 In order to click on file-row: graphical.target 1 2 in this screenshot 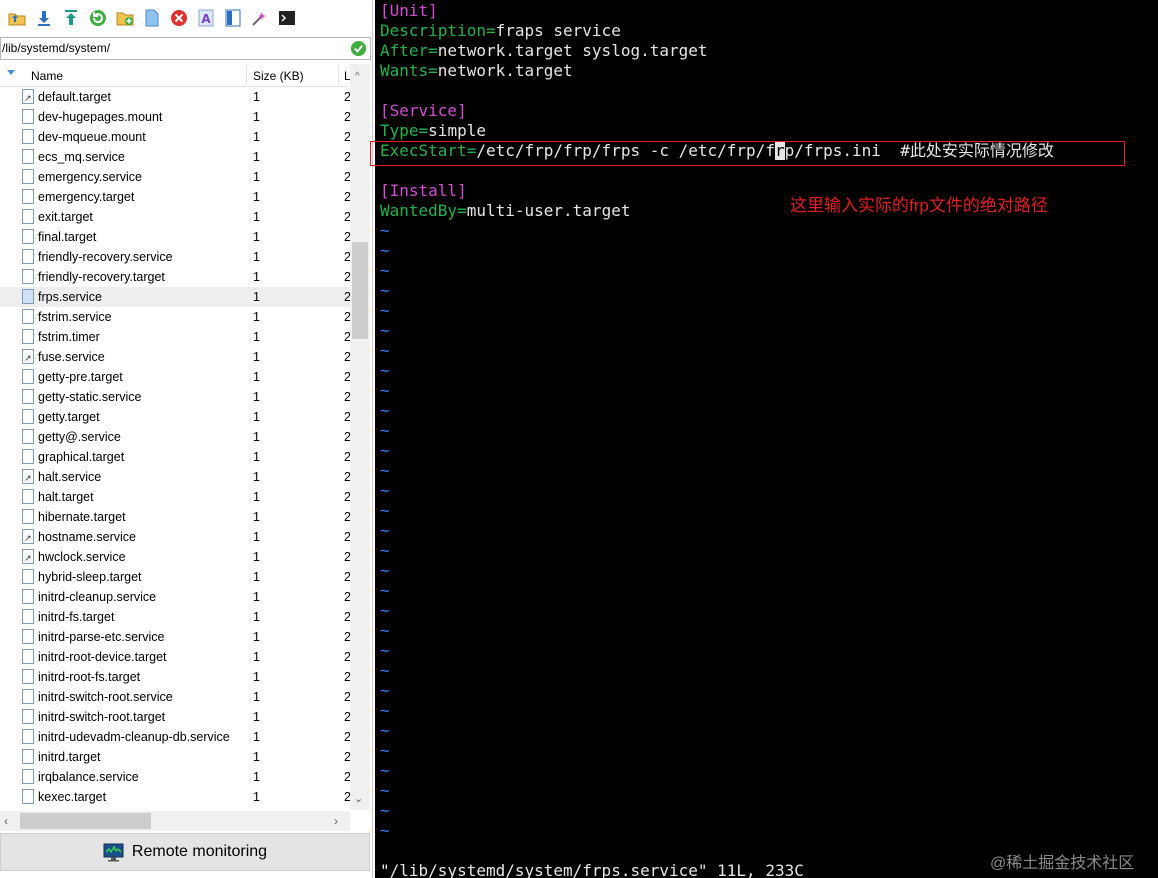, I will do `click(175, 457)`.